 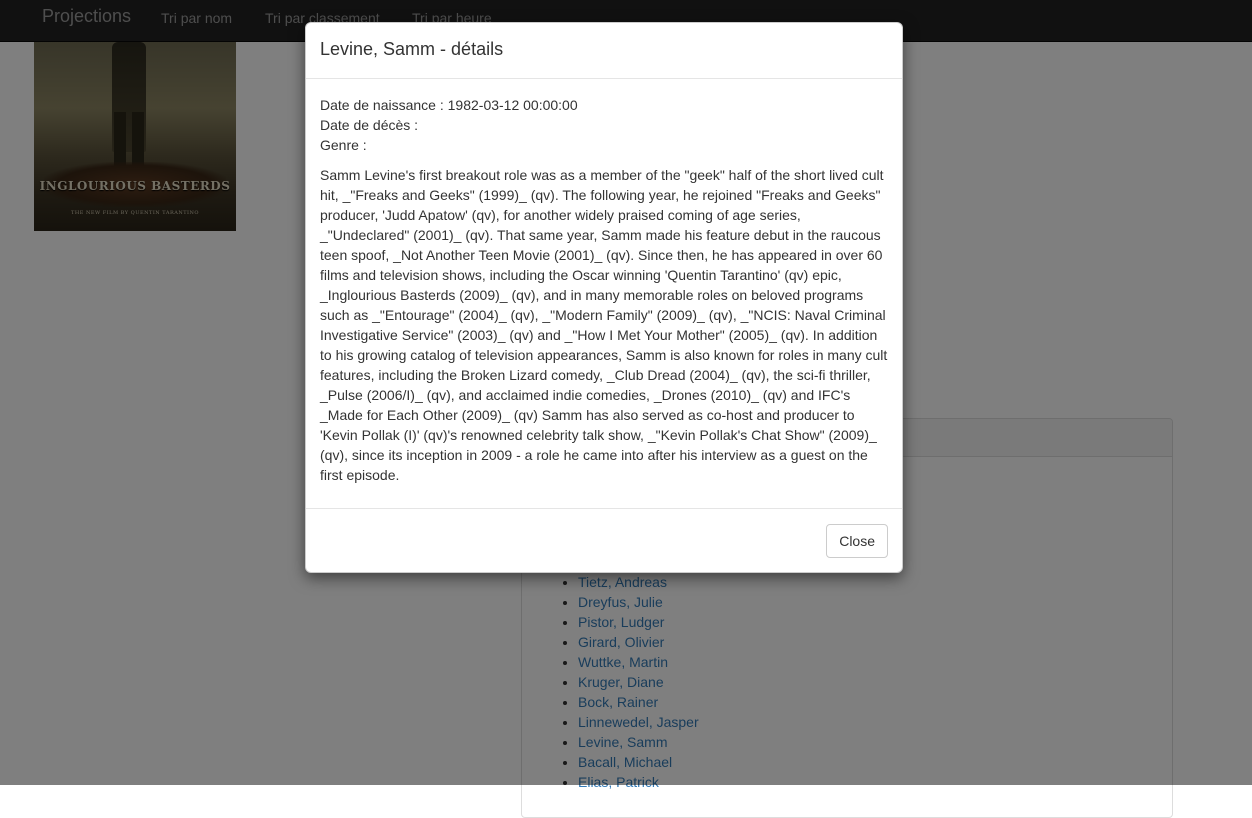 What do you see at coordinates (604, 540) in the screenshot?
I see `modal-footer: Close` at bounding box center [604, 540].